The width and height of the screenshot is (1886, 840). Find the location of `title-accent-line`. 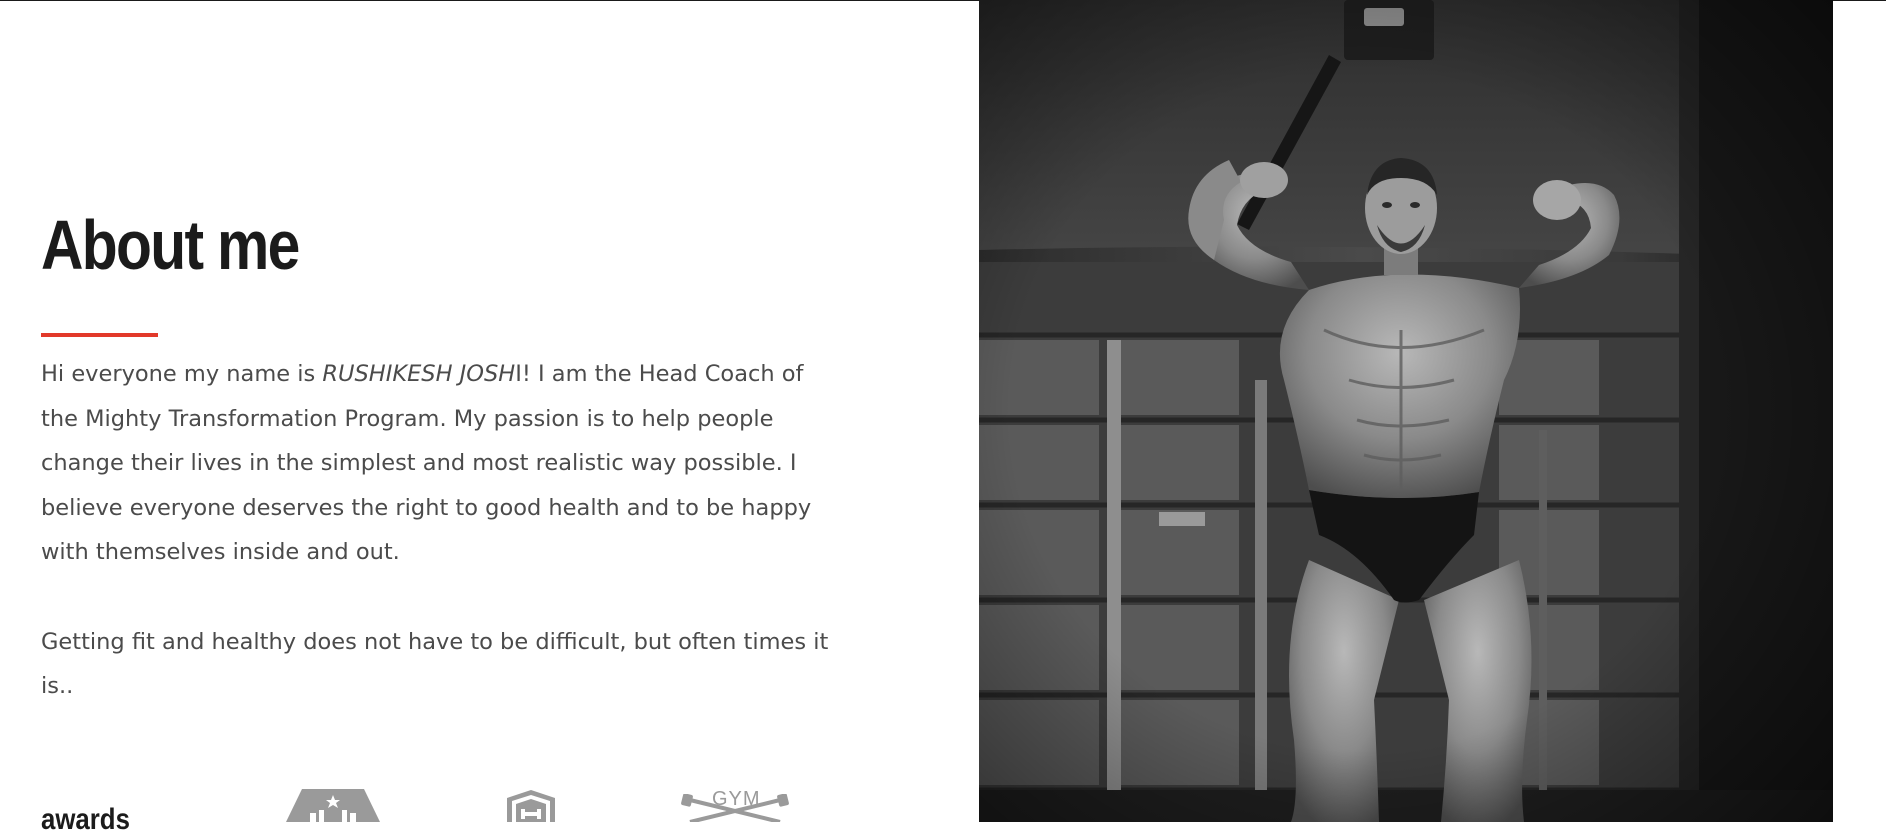

title-accent-line is located at coordinates (99, 335).